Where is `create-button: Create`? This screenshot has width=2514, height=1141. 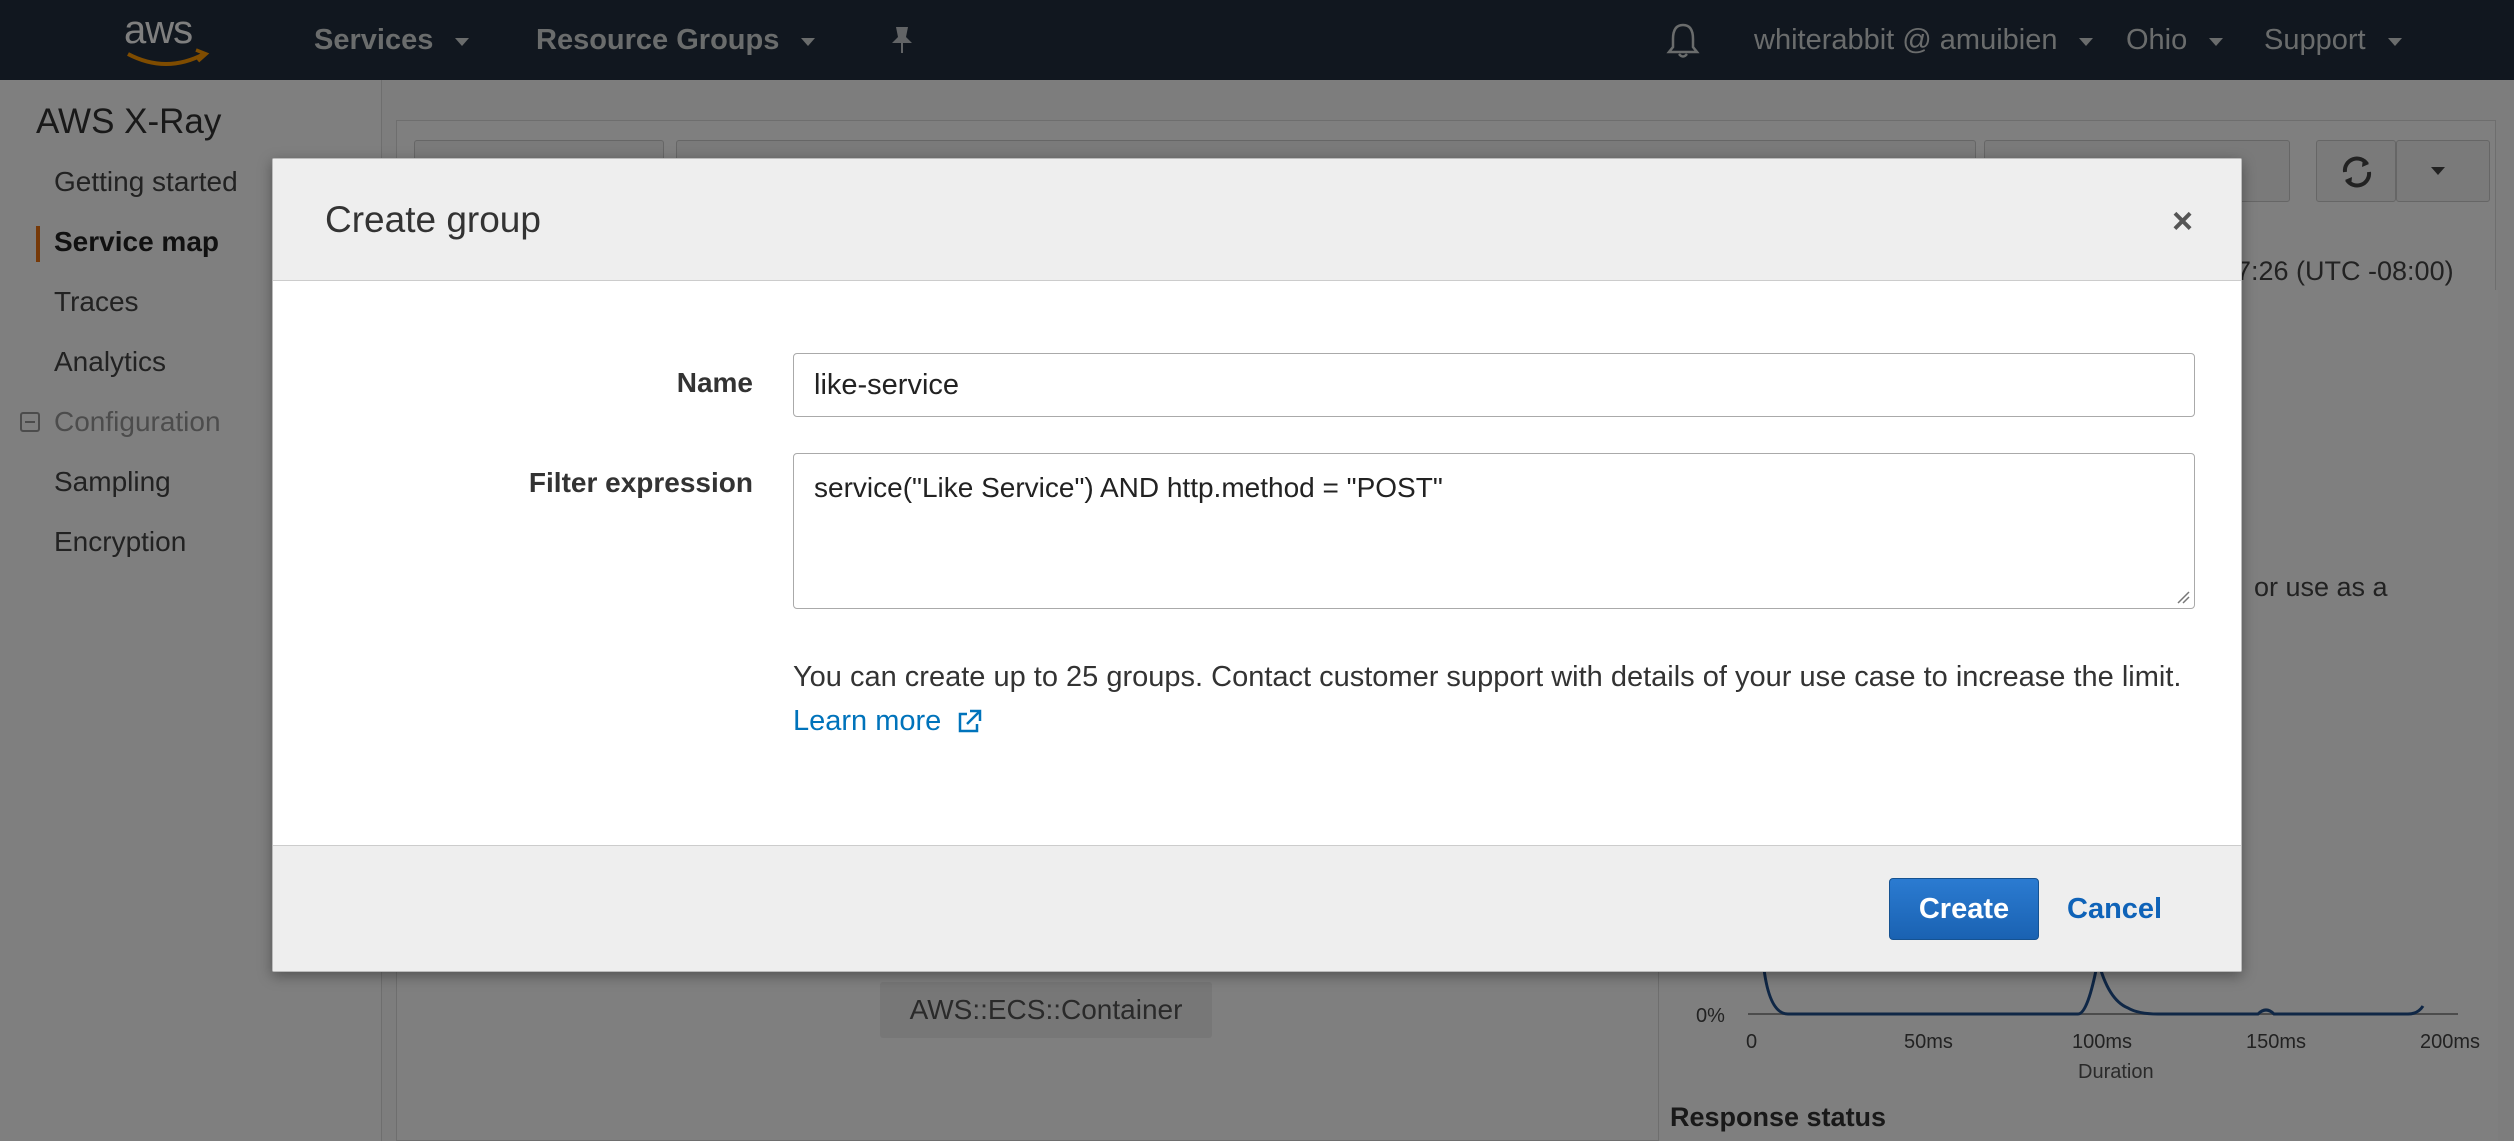 create-button: Create is located at coordinates (1964, 909).